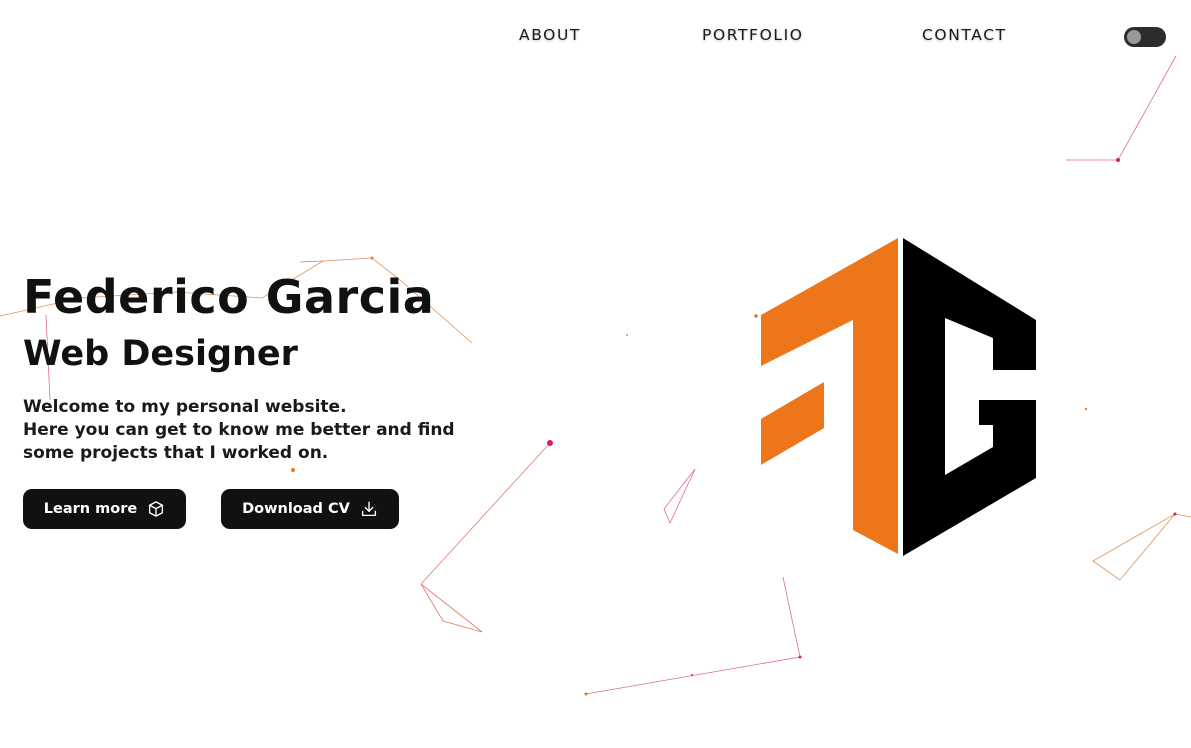  I want to click on nav-portfolio-link: PORTFOLIO, so click(753, 35).